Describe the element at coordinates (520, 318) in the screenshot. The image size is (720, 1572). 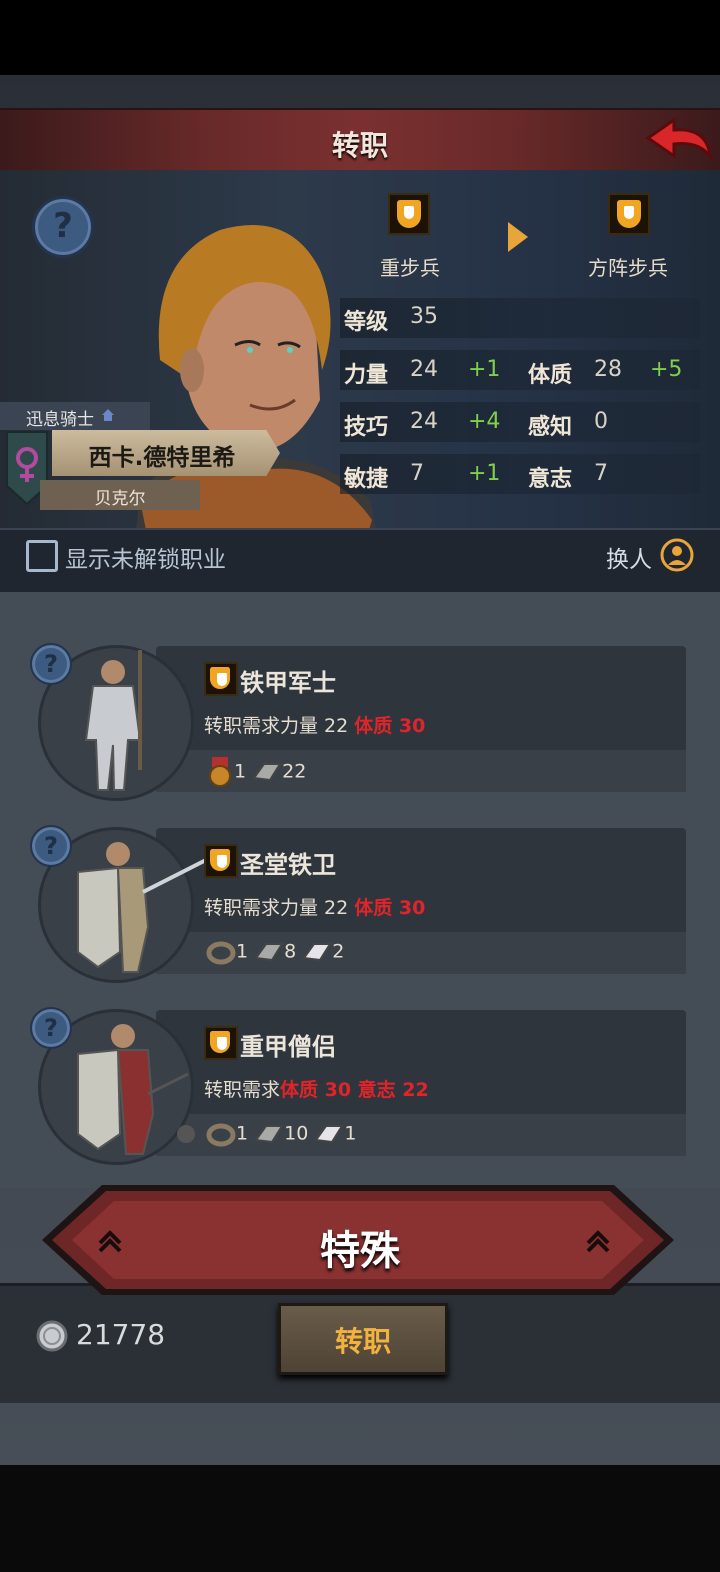
I see `stat-row-level` at that location.